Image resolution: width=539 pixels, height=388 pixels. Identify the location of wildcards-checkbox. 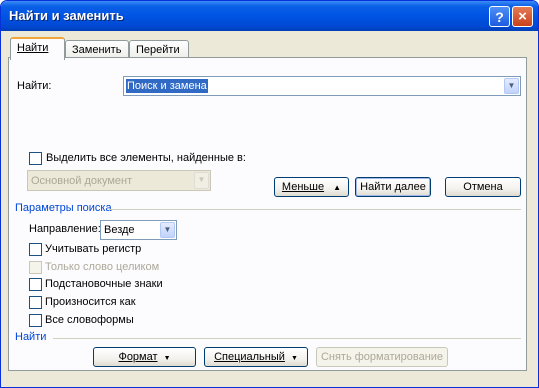
(35, 284).